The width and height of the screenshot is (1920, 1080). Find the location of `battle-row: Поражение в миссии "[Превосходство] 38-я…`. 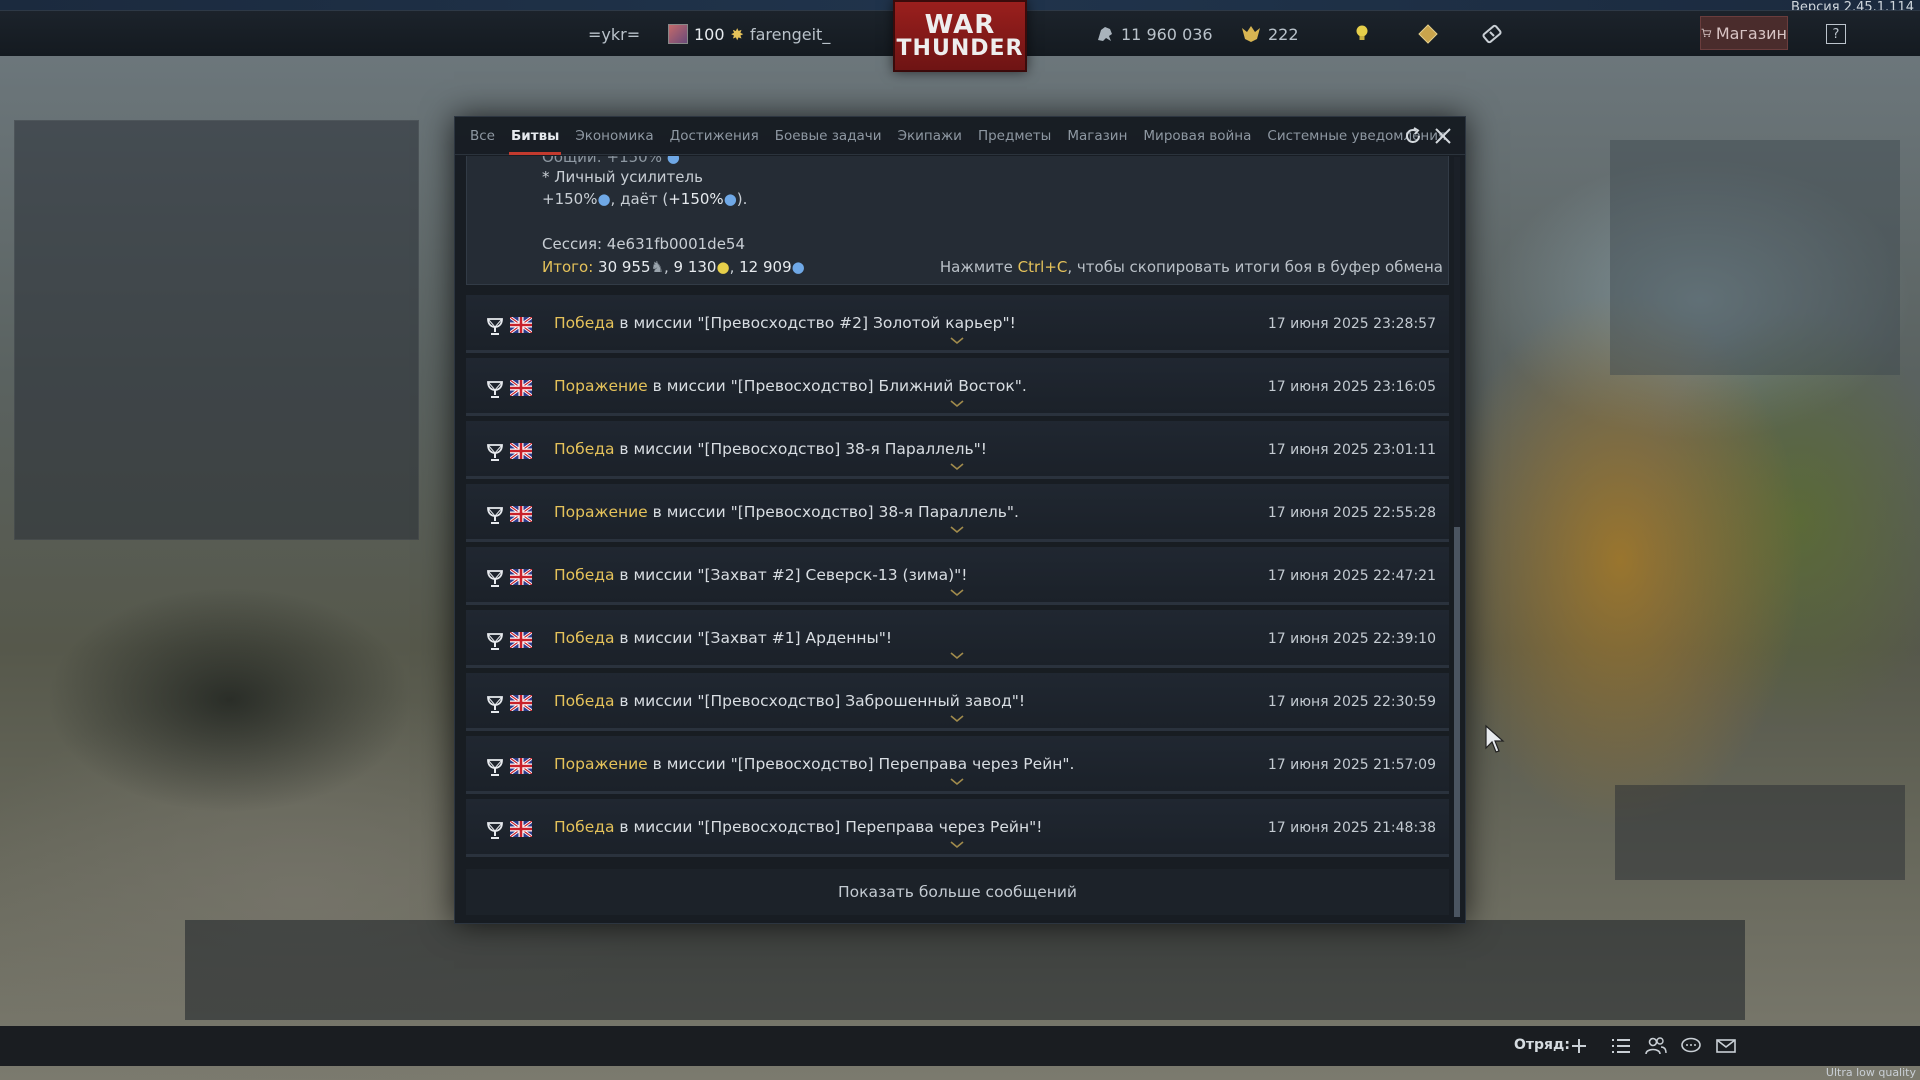

battle-row: Поражение в миссии "[Превосходство] 38-я… is located at coordinates (957, 513).